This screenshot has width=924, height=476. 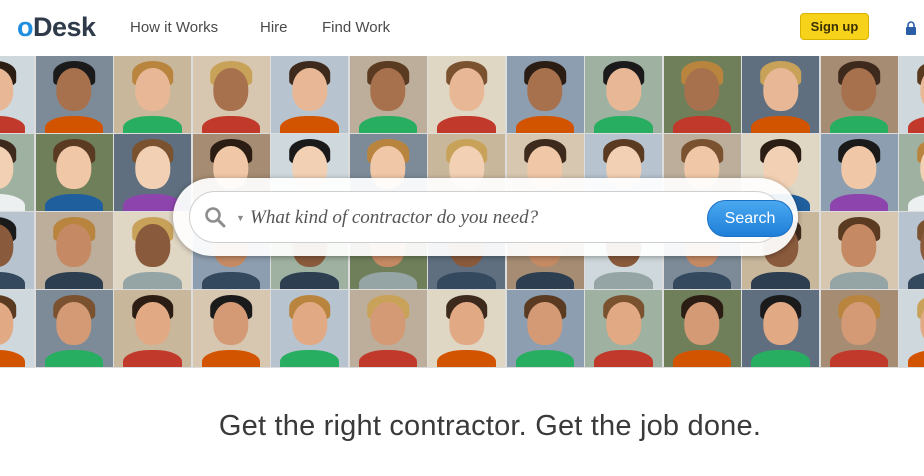 What do you see at coordinates (465, 218) in the screenshot?
I see `search-input` at bounding box center [465, 218].